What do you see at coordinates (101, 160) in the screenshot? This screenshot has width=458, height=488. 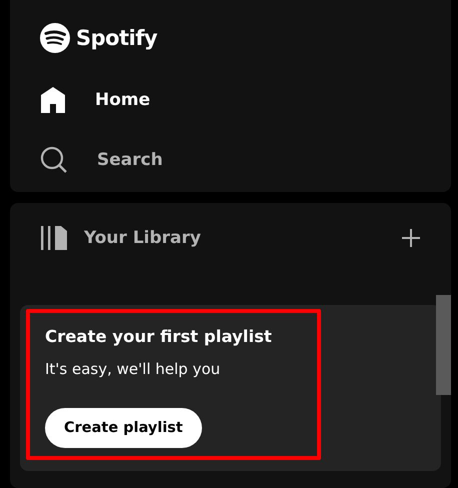 I see `nav-link: Search` at bounding box center [101, 160].